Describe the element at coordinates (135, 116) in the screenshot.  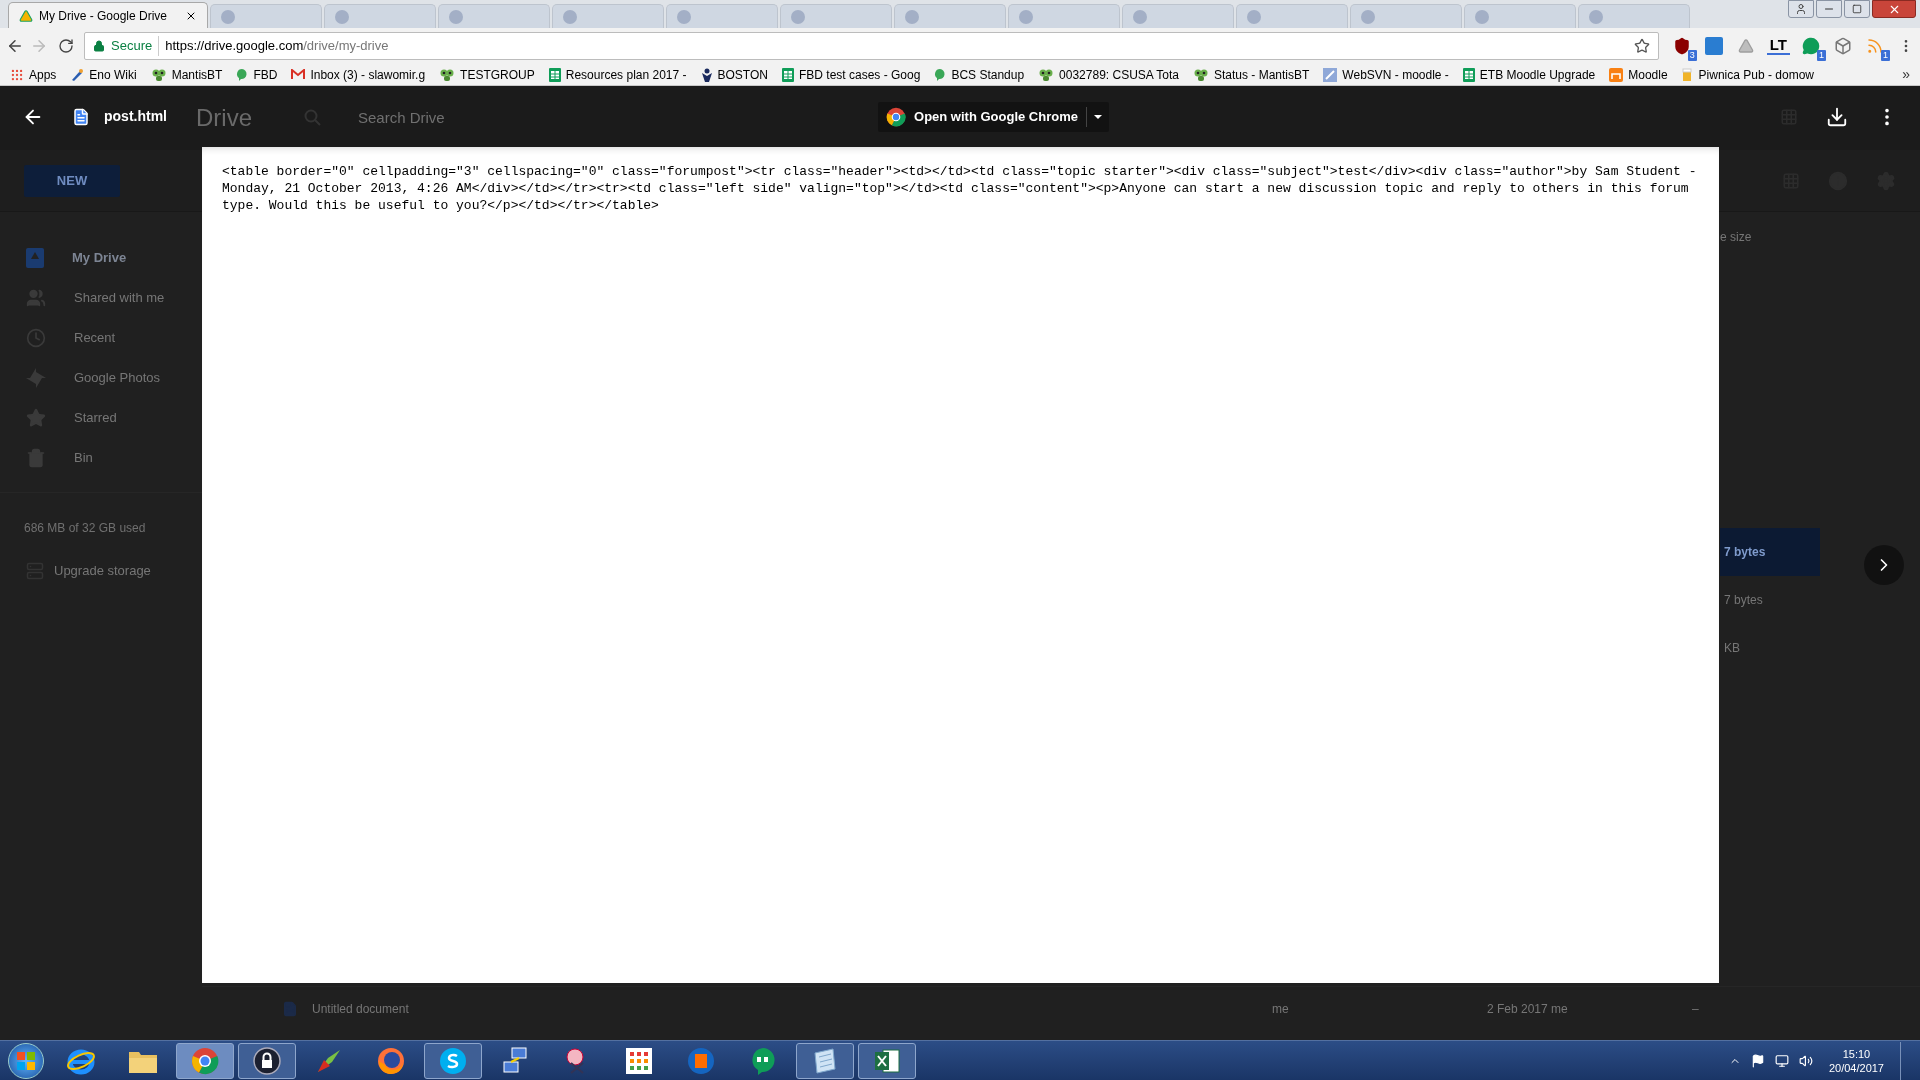
I see `file-name: post.html` at that location.